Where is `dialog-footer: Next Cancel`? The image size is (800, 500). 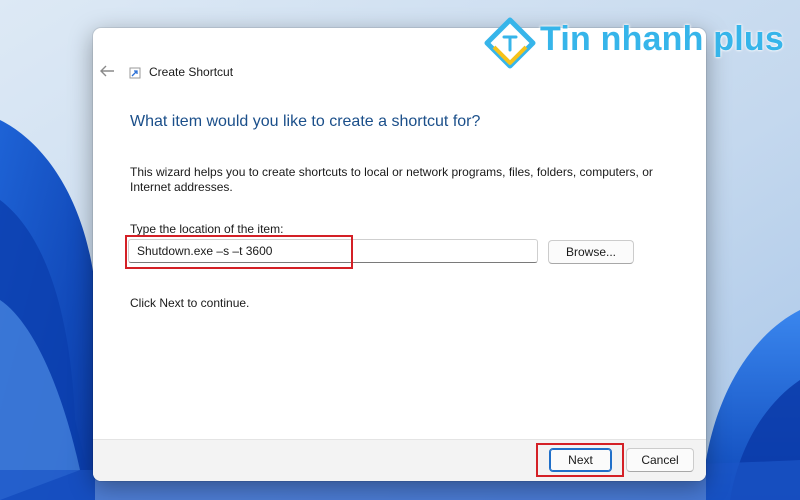
dialog-footer: Next Cancel is located at coordinates (399, 460).